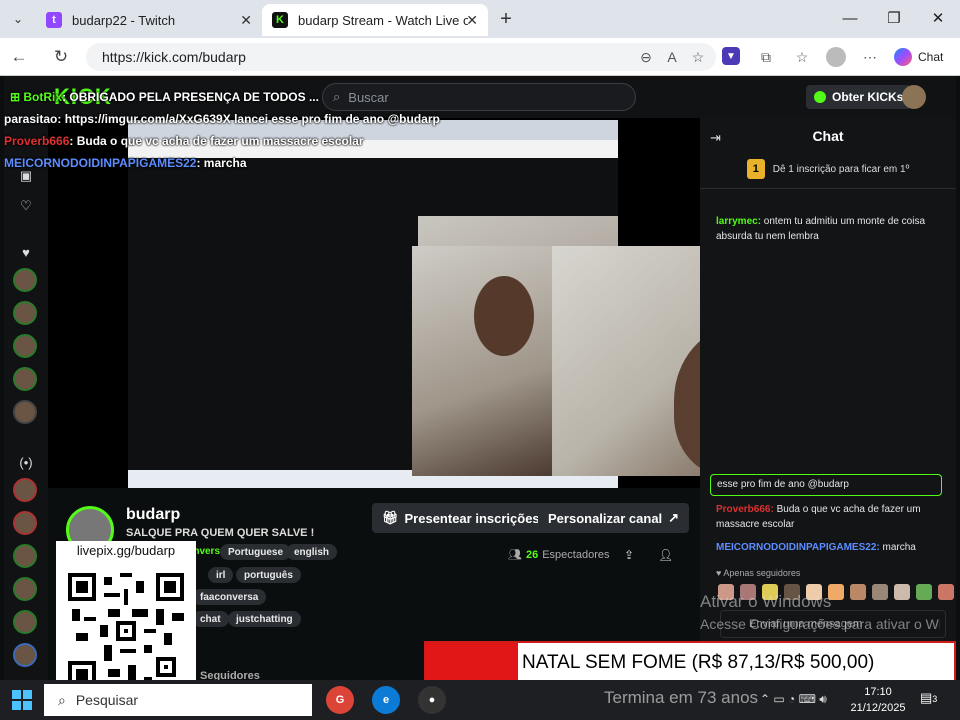 The image size is (960, 720). Describe the element at coordinates (820, 97) in the screenshot. I see `kicks-icon` at that location.